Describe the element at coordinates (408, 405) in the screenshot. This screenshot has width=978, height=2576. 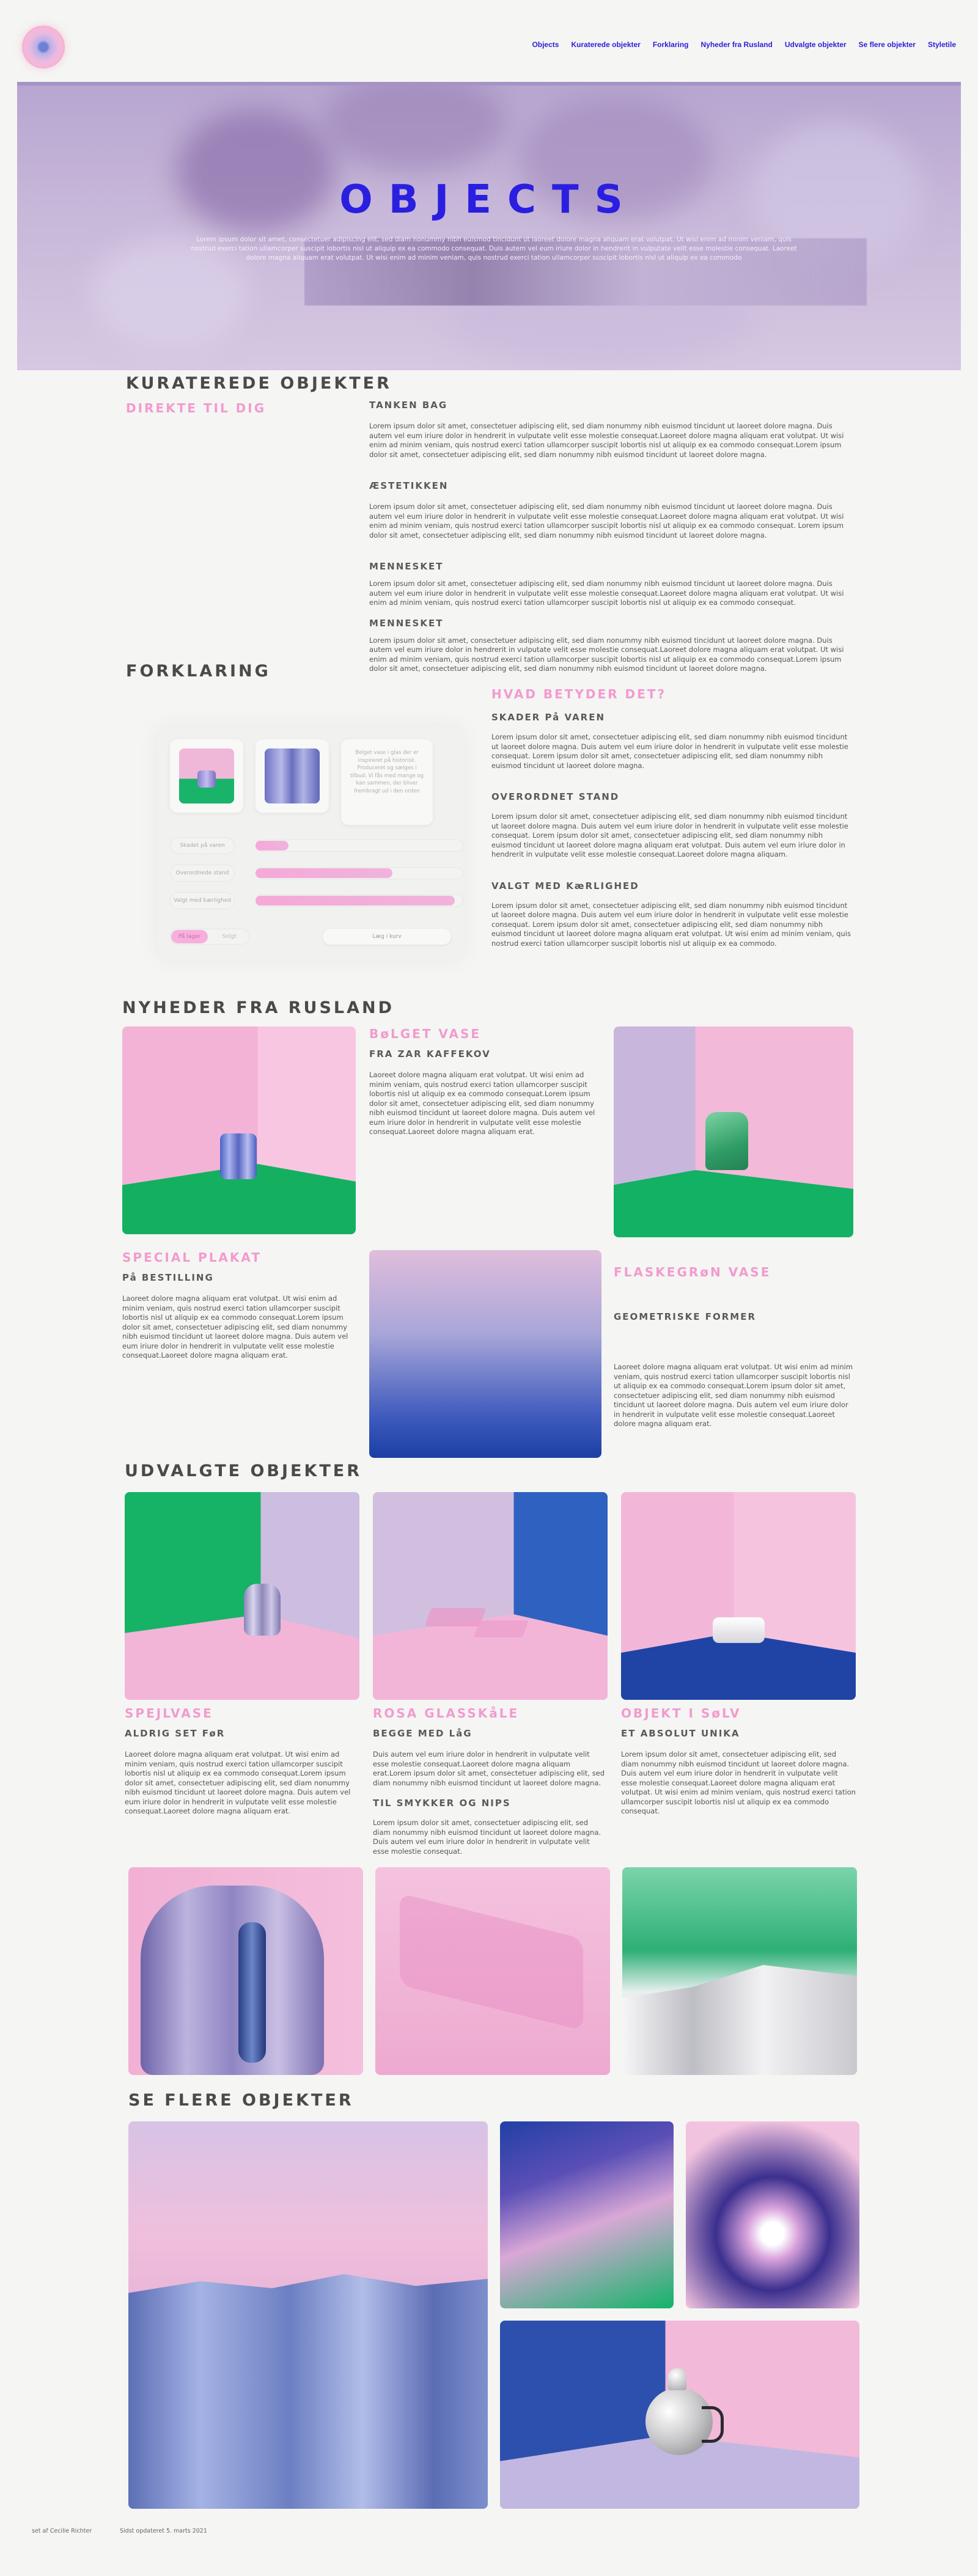
I see `block-heading: TANKEN BAG` at that location.